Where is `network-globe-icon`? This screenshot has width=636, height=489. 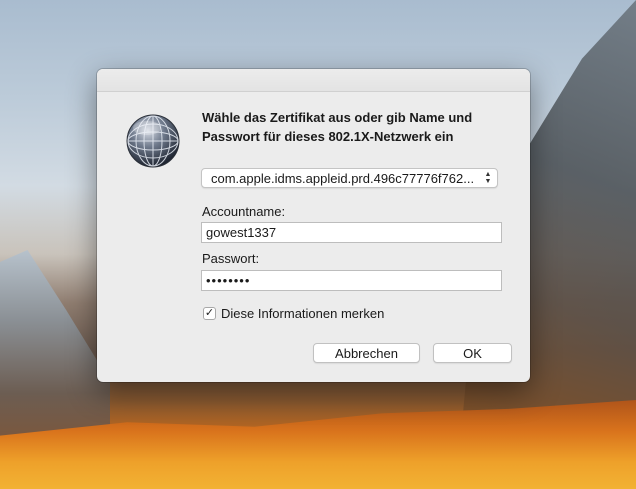 network-globe-icon is located at coordinates (153, 141).